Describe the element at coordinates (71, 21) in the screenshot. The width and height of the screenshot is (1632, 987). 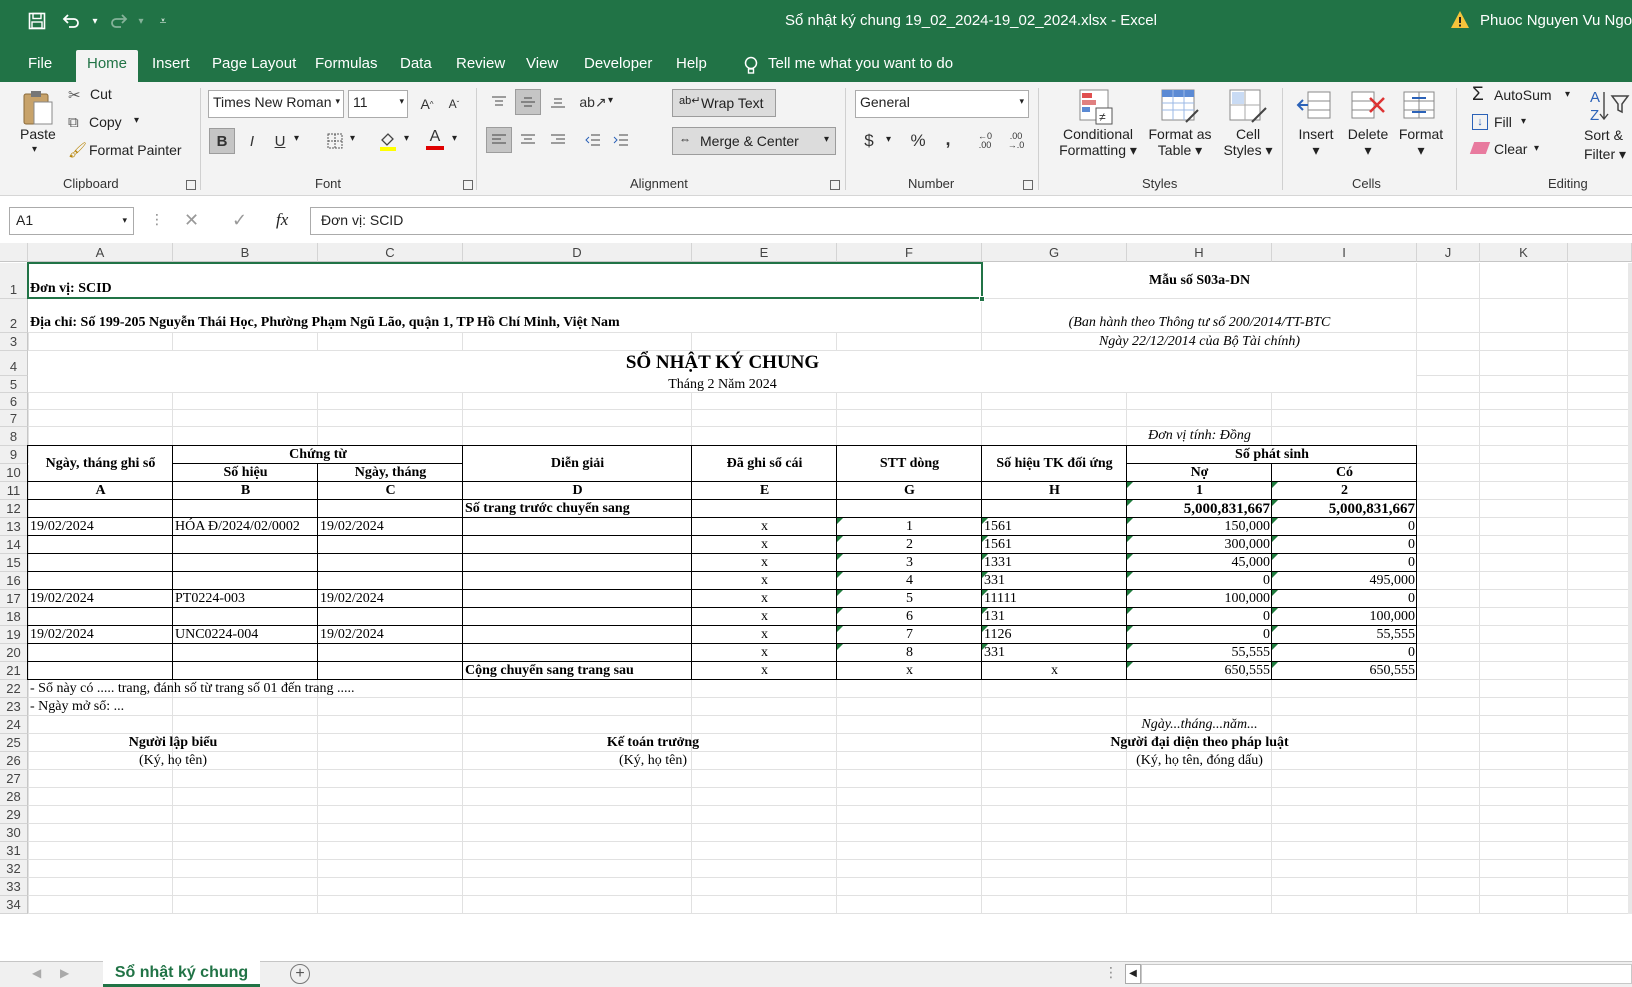
I see `undo-icon` at that location.